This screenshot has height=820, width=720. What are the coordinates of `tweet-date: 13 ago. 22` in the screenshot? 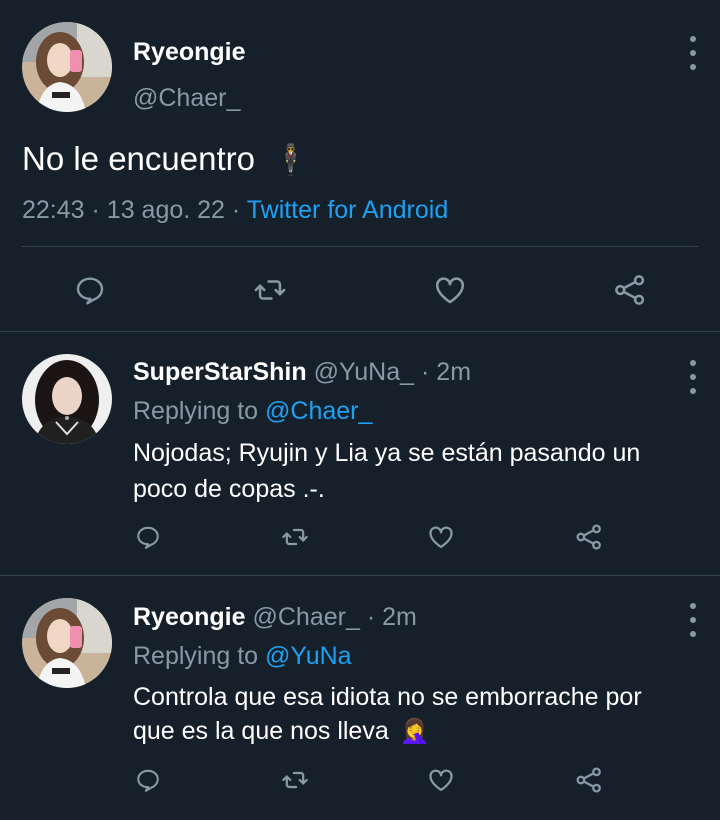 It's located at (165, 210).